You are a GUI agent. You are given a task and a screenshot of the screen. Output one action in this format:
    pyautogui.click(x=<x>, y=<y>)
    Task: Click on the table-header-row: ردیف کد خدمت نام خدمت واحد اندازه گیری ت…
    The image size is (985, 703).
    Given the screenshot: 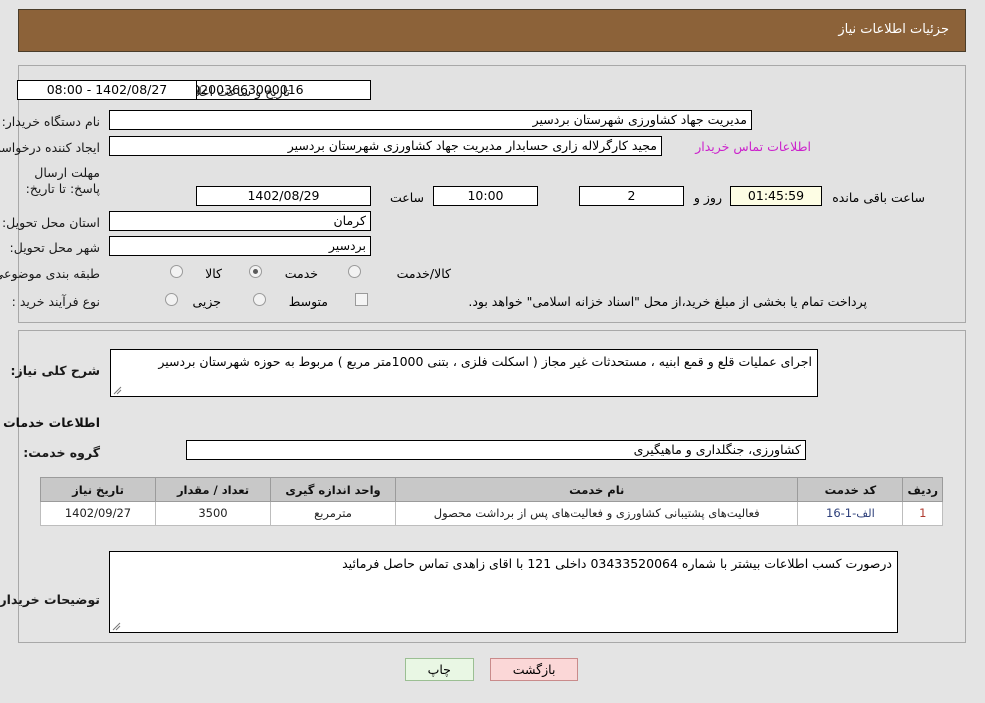 What is the action you would take?
    pyautogui.click(x=492, y=489)
    